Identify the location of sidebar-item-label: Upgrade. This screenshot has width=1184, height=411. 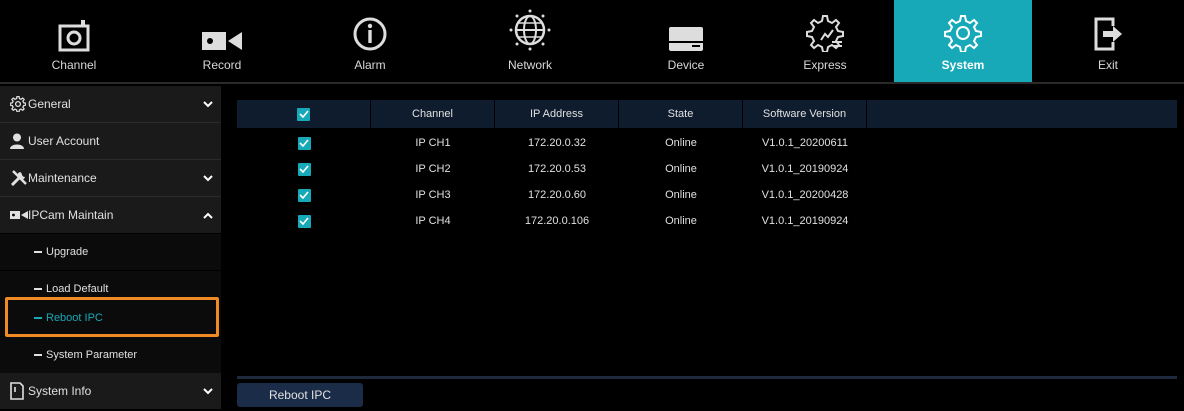
(67, 252).